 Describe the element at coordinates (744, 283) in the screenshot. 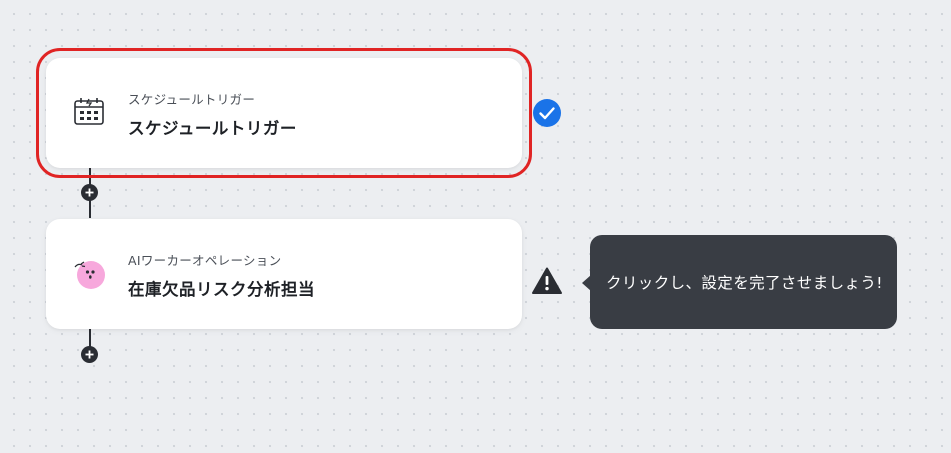

I see `tooltip-text: クリックし、設定を完了させましょう!` at that location.